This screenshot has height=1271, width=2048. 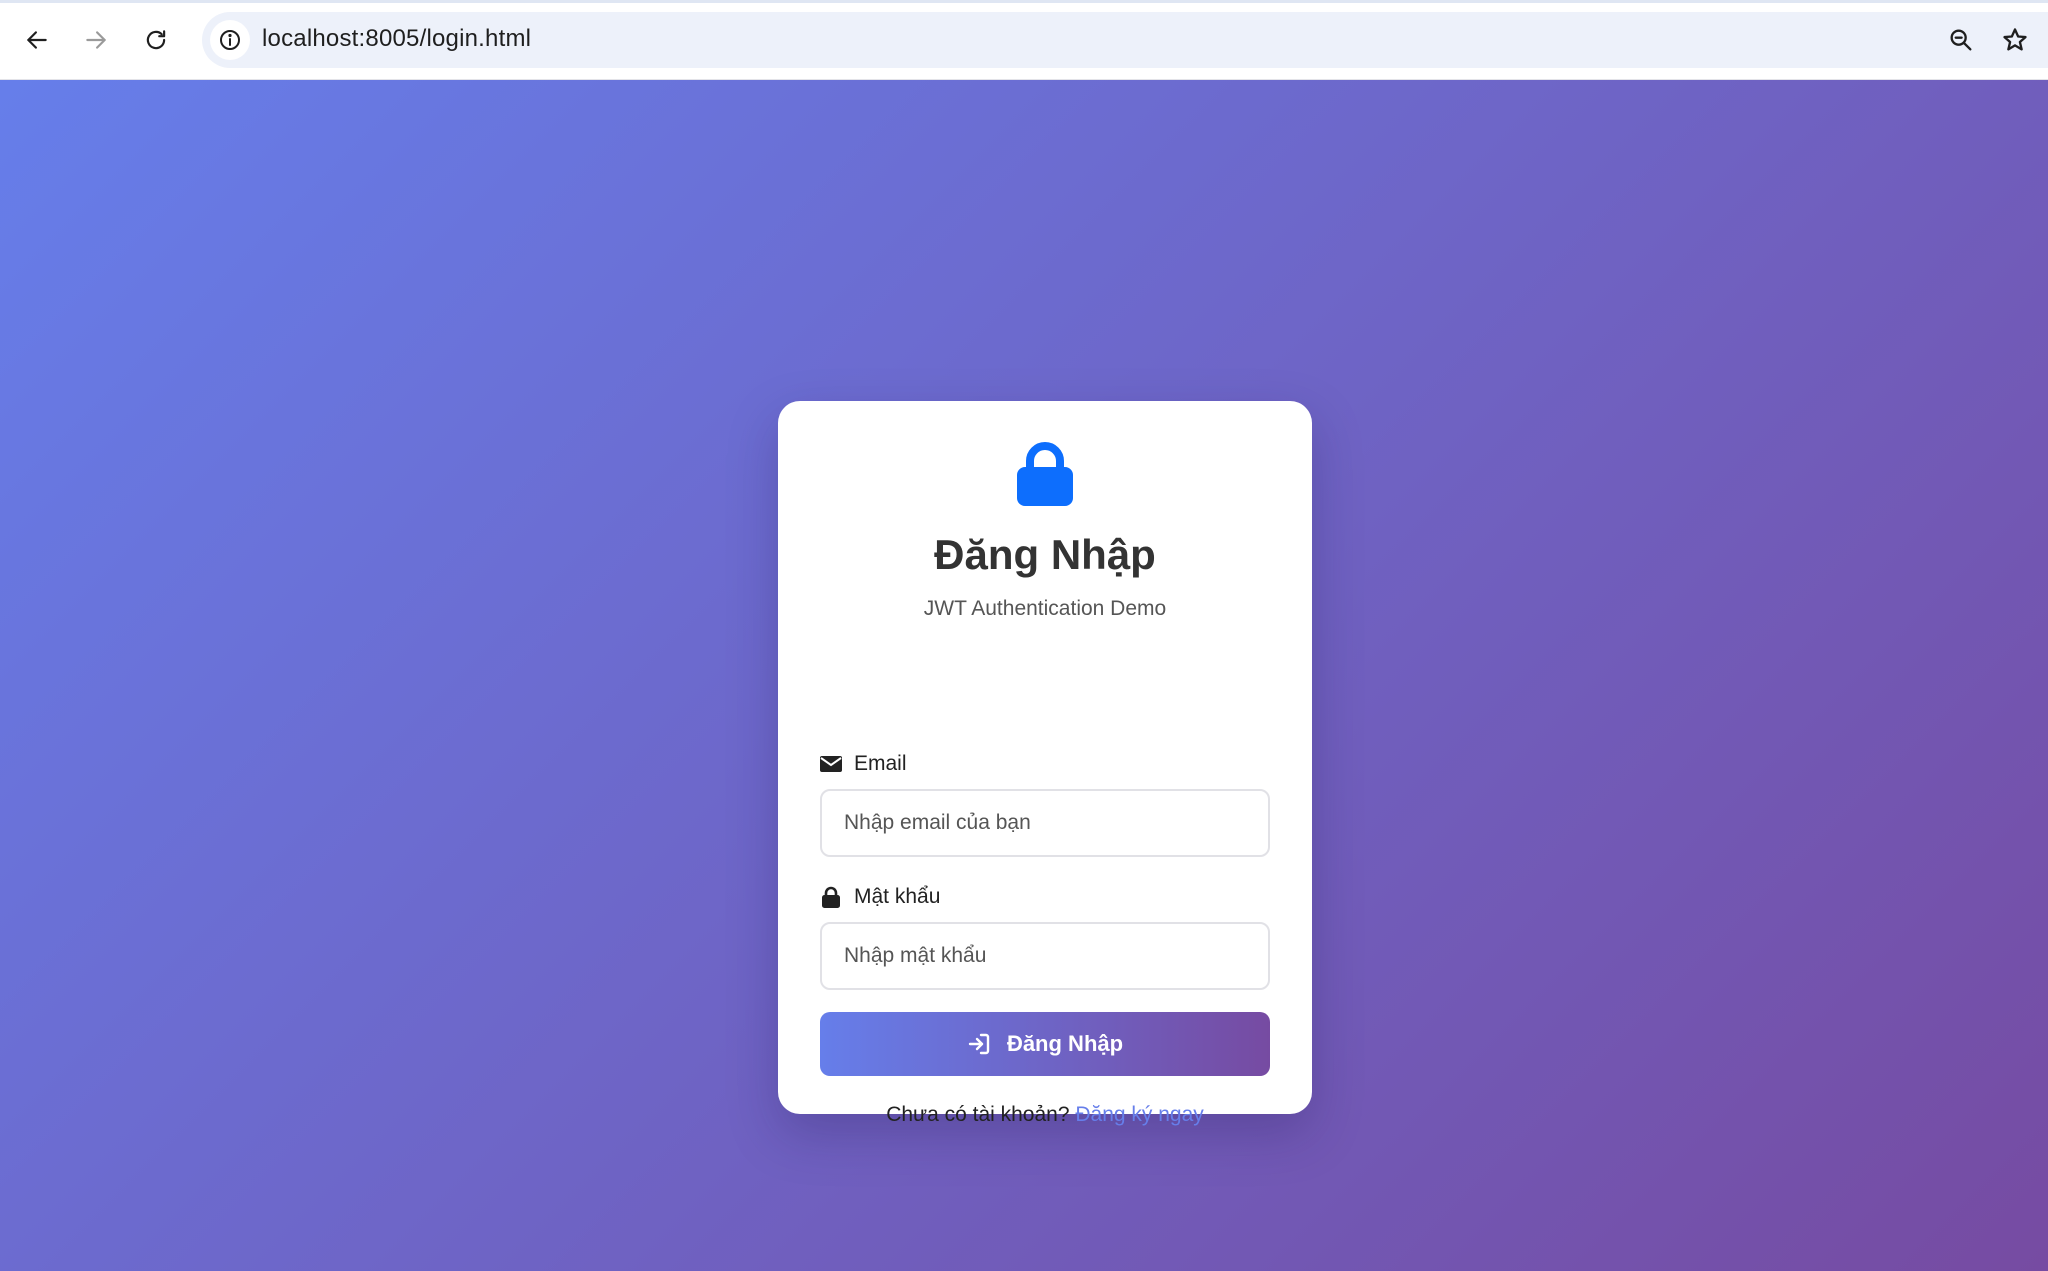 What do you see at coordinates (831, 764) in the screenshot?
I see `envelope-icon` at bounding box center [831, 764].